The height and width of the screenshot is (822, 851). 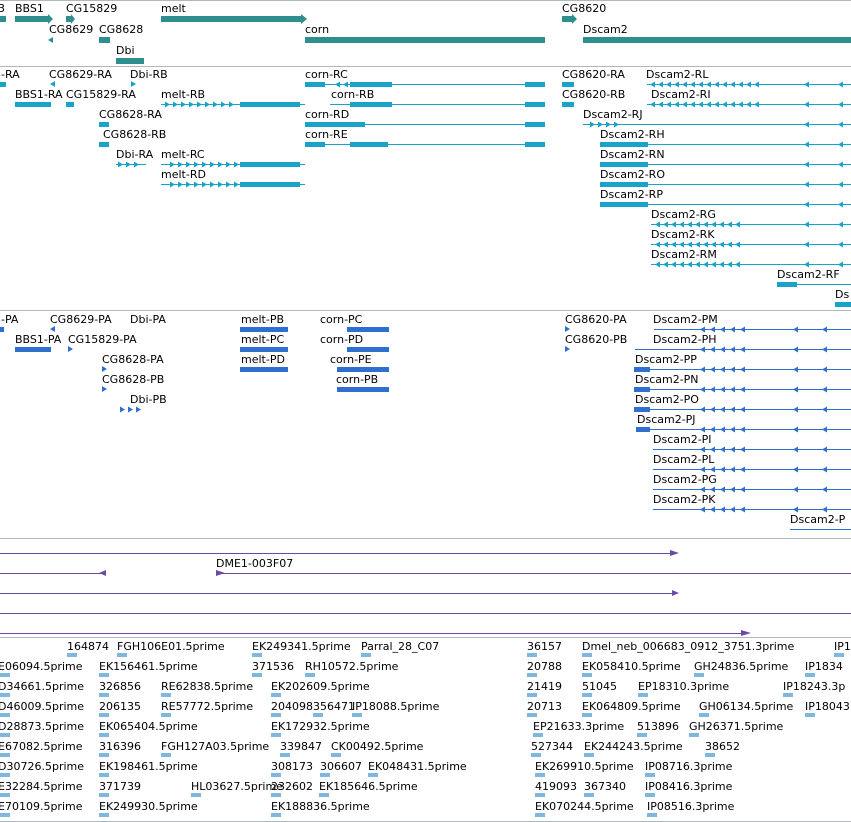 I want to click on est-label: EP18310.3prime, so click(x=683, y=686).